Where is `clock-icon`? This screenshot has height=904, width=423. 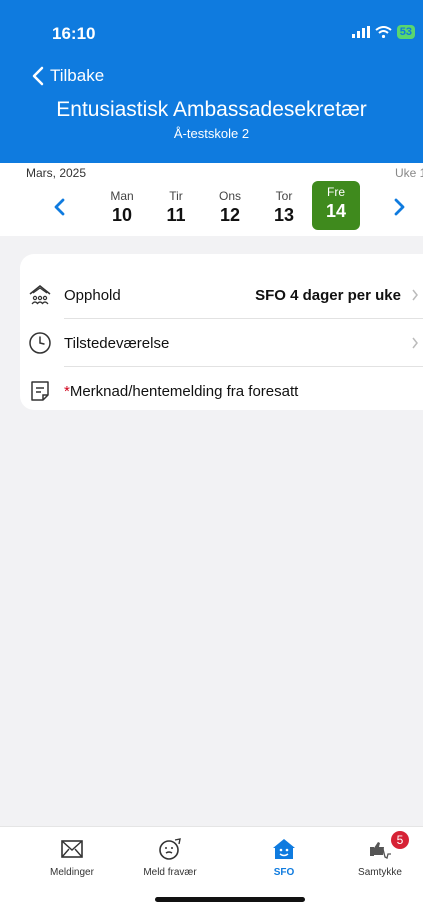 clock-icon is located at coordinates (40, 343).